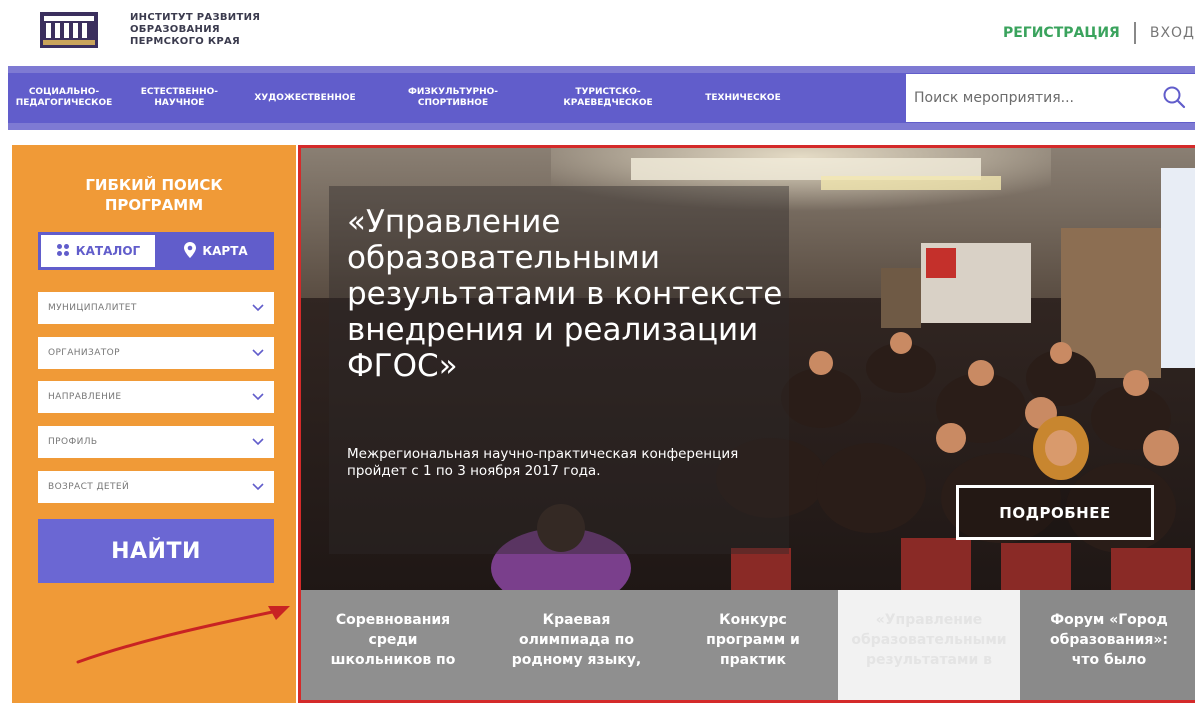  I want to click on divider, so click(1134, 33).